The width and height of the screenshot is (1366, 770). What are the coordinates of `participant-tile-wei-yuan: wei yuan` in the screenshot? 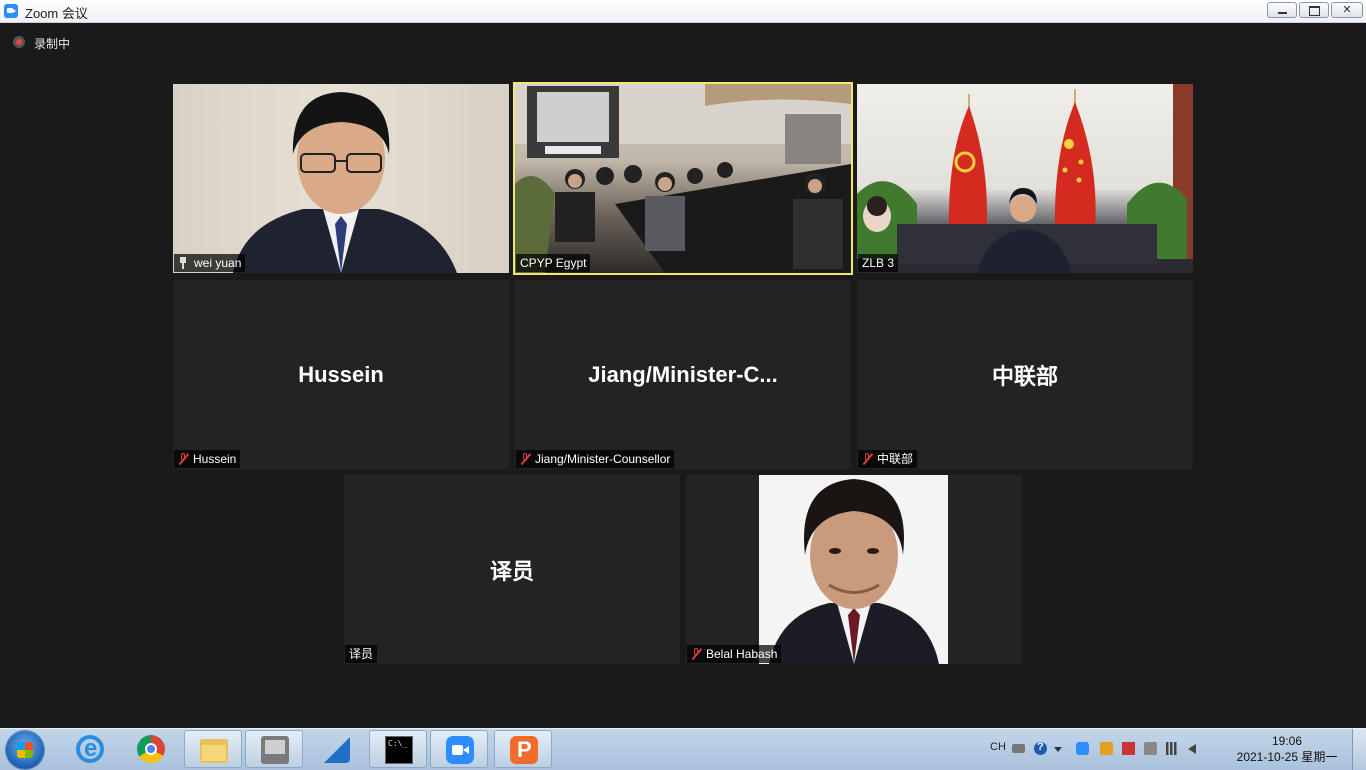 It's located at (341, 178).